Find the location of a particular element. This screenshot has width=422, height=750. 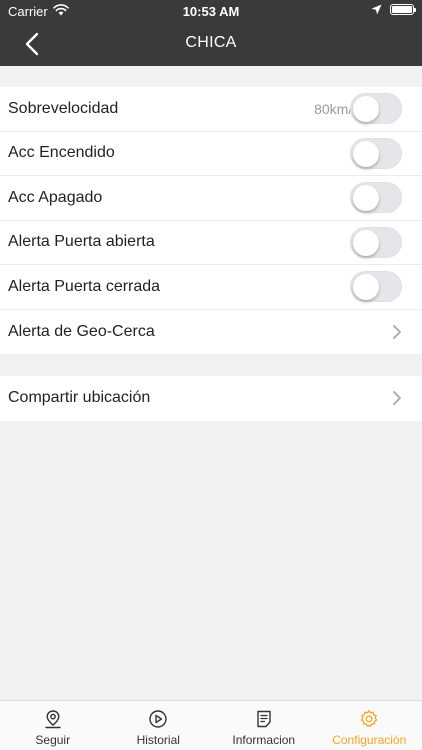

location-arrow-icon is located at coordinates (376, 9).